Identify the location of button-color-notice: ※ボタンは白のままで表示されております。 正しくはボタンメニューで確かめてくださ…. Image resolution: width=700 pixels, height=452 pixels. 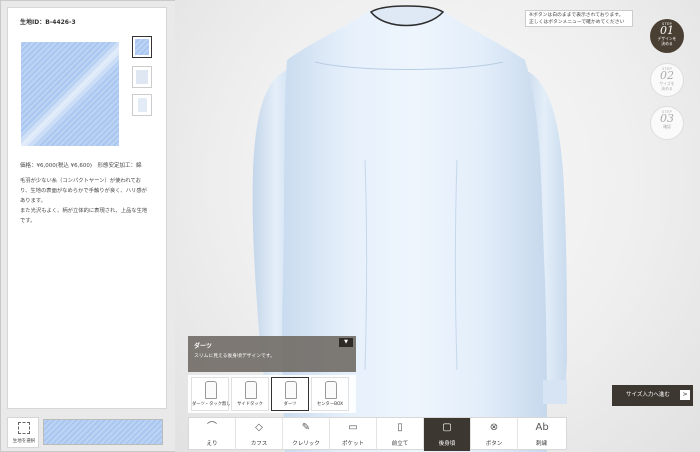
(579, 18).